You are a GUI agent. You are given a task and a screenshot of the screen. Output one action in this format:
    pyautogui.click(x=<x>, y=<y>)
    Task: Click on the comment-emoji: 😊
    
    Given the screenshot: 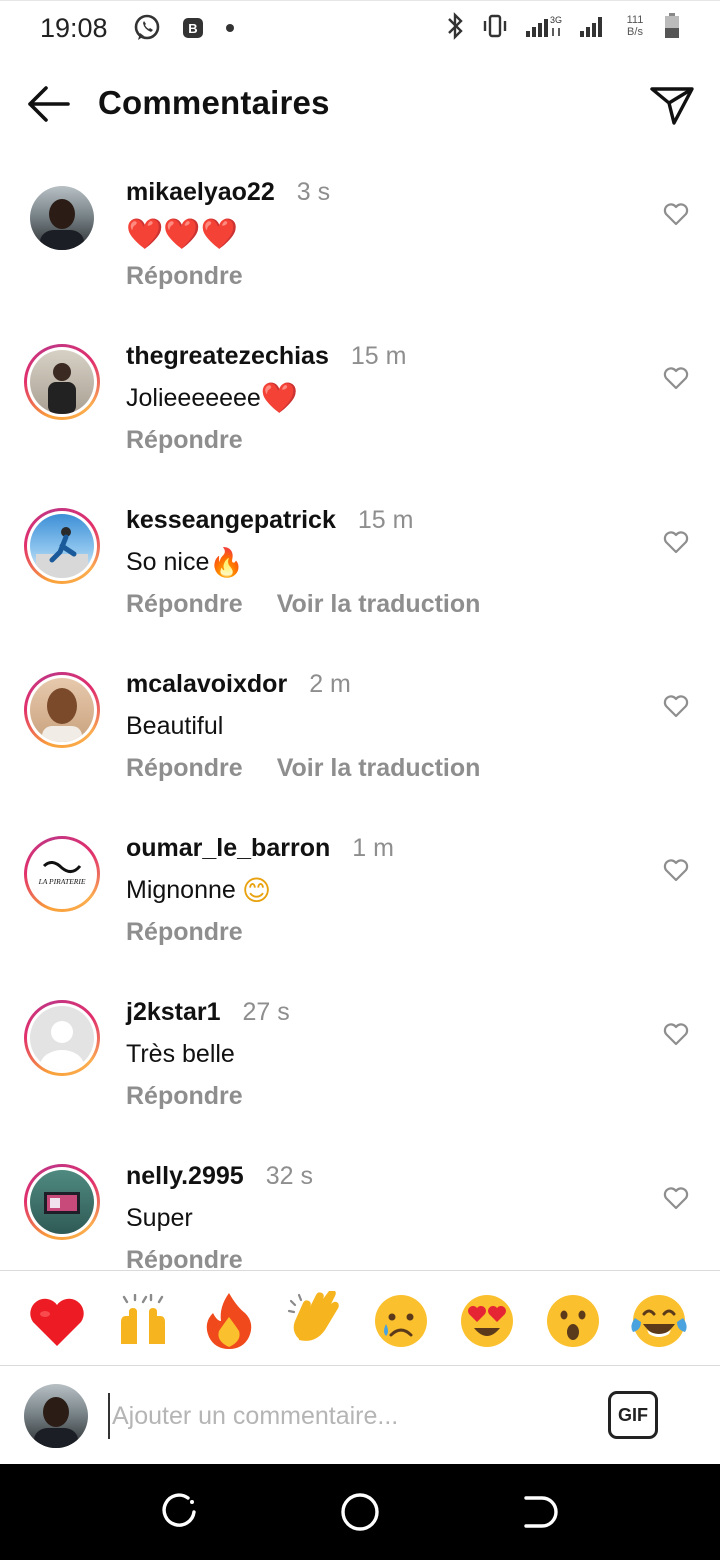 What is the action you would take?
    pyautogui.click(x=256, y=890)
    